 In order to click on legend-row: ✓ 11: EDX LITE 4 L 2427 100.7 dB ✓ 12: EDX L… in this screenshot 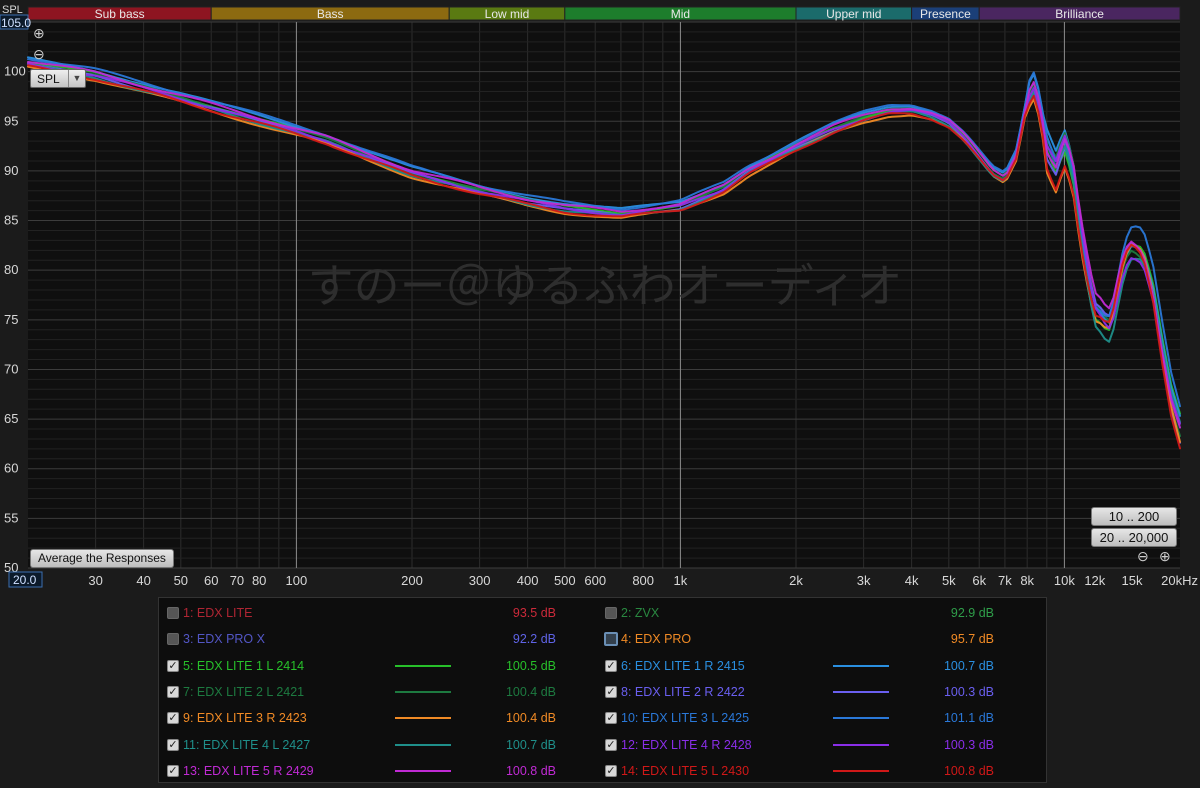, I will do `click(602, 745)`.